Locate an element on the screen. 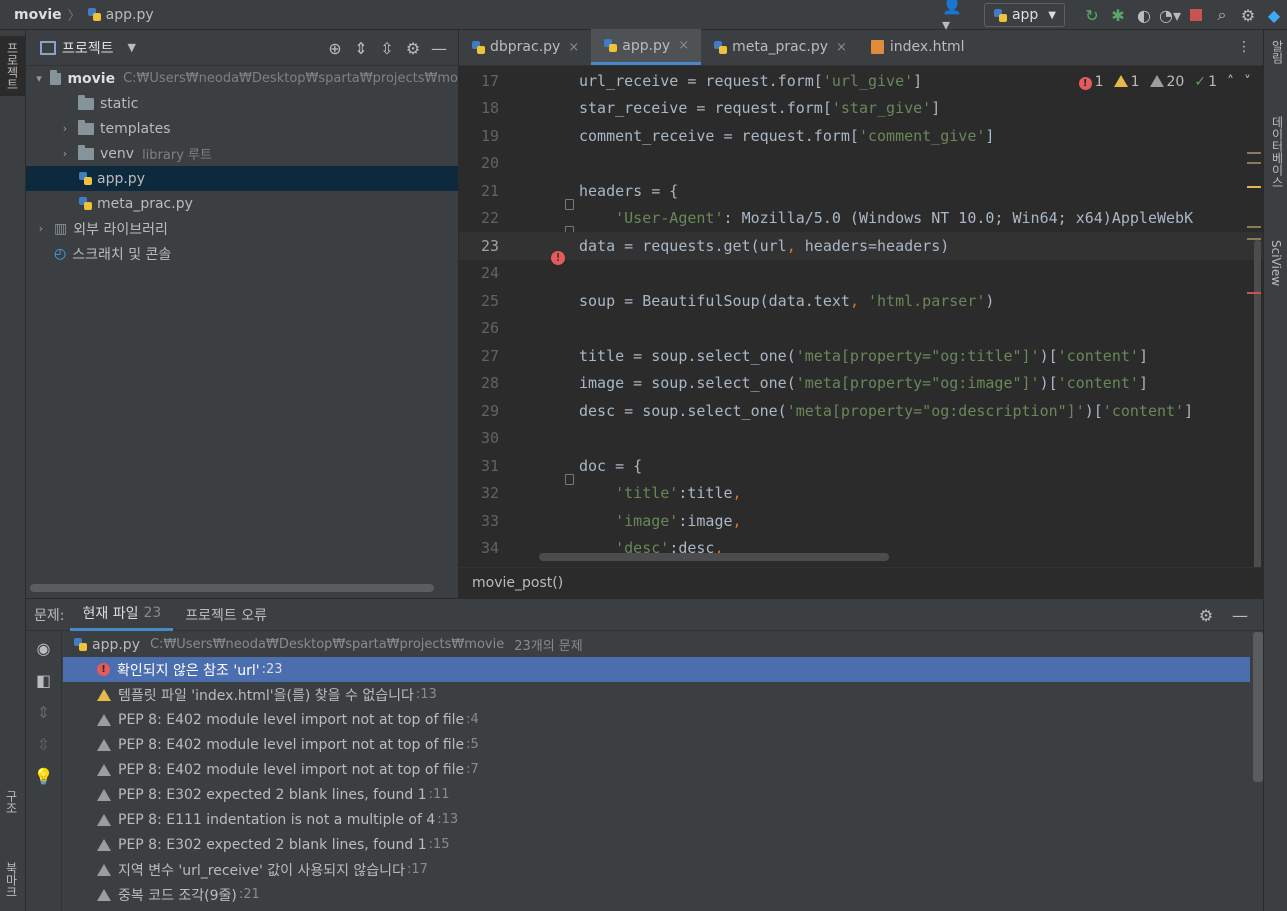 This screenshot has height=911, width=1287. tree-item: › venv library 루트 is located at coordinates (242, 153).